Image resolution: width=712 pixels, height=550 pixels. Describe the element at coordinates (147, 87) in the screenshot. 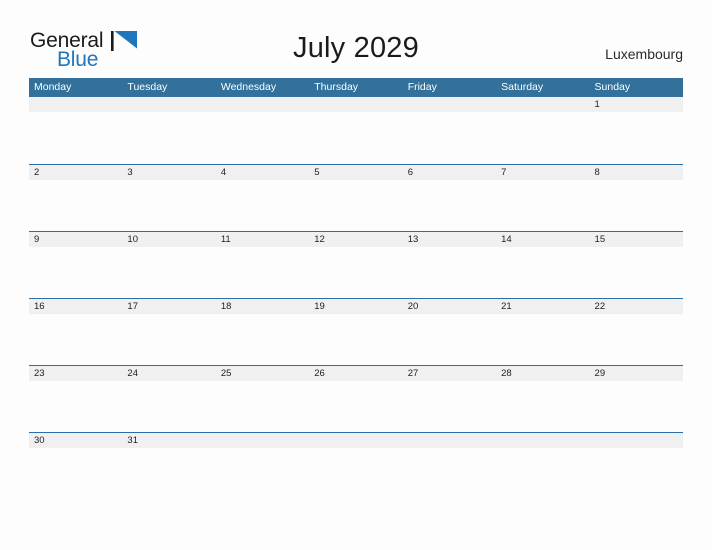

I see `weekday-header-tuesday: Tuesday` at that location.